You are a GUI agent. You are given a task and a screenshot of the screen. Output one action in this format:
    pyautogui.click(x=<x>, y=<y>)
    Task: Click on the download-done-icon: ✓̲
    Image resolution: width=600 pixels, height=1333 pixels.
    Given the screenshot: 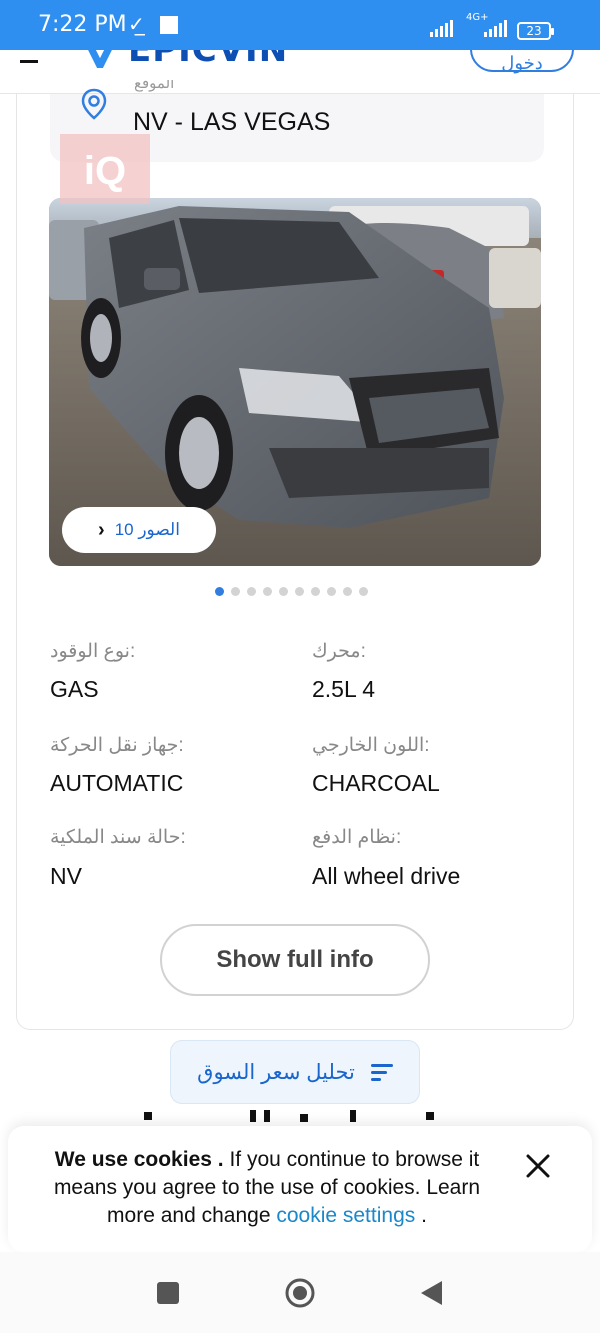 What is the action you would take?
    pyautogui.click(x=136, y=25)
    